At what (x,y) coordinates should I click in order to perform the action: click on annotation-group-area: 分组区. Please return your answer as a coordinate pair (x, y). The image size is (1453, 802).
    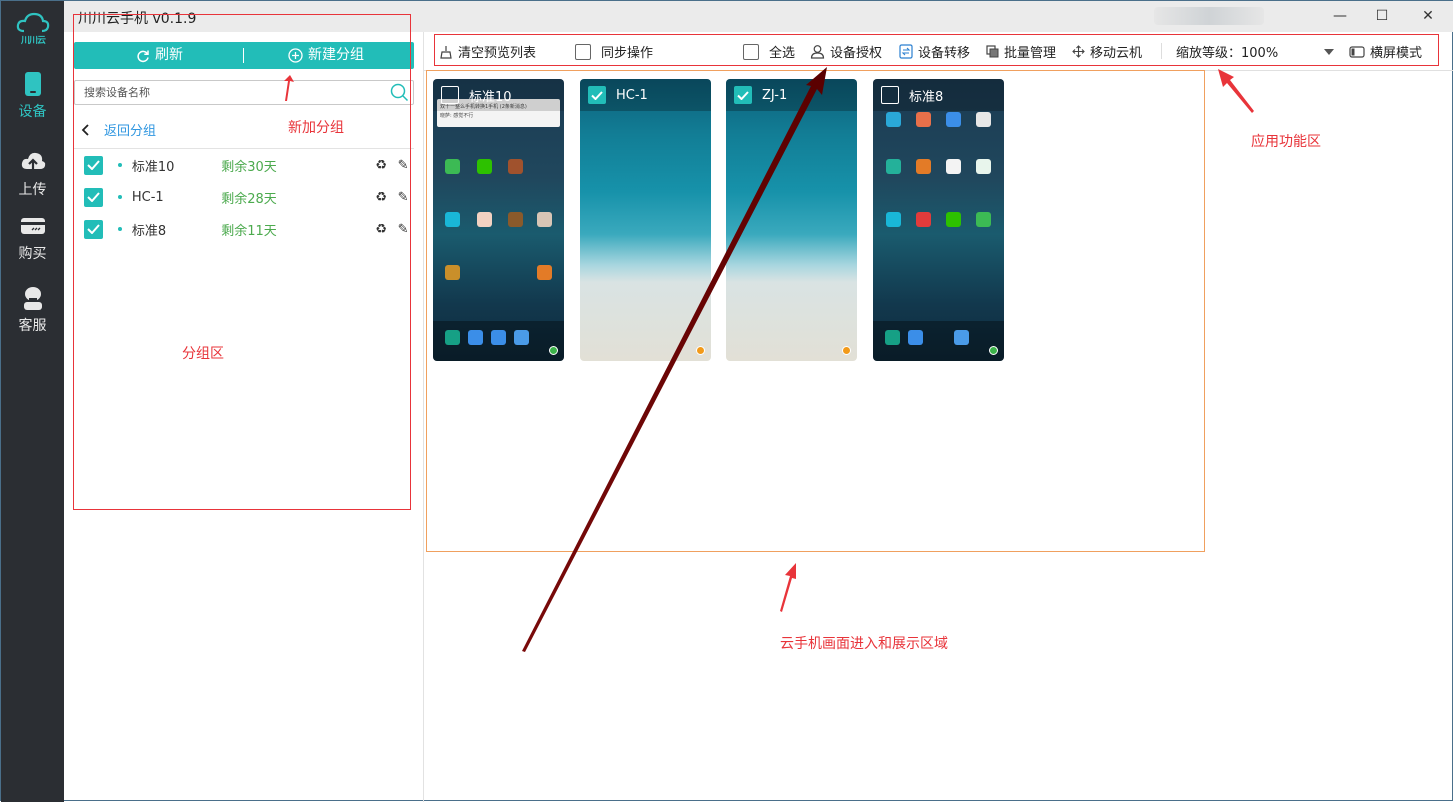
    Looking at the image, I should click on (203, 354).